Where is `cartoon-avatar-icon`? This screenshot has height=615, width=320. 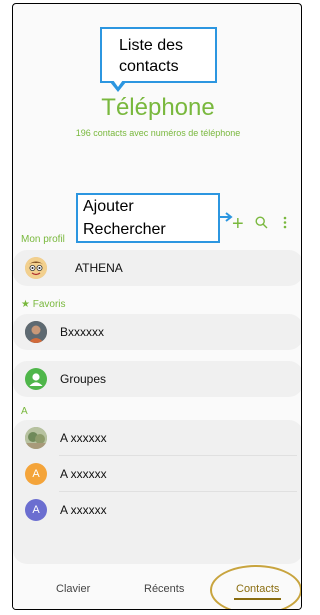 cartoon-avatar-icon is located at coordinates (36, 268).